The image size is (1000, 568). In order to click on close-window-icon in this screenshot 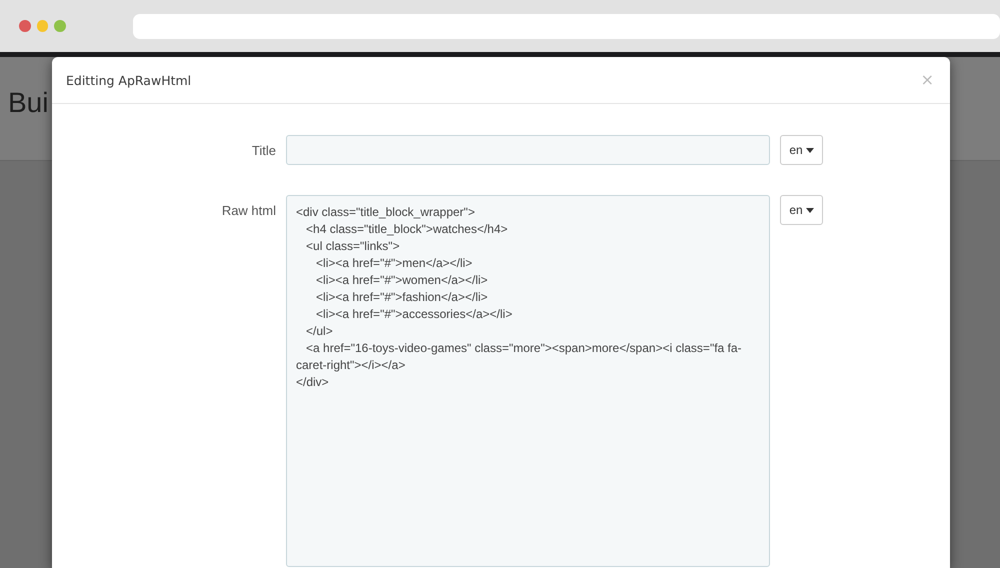, I will do `click(25, 26)`.